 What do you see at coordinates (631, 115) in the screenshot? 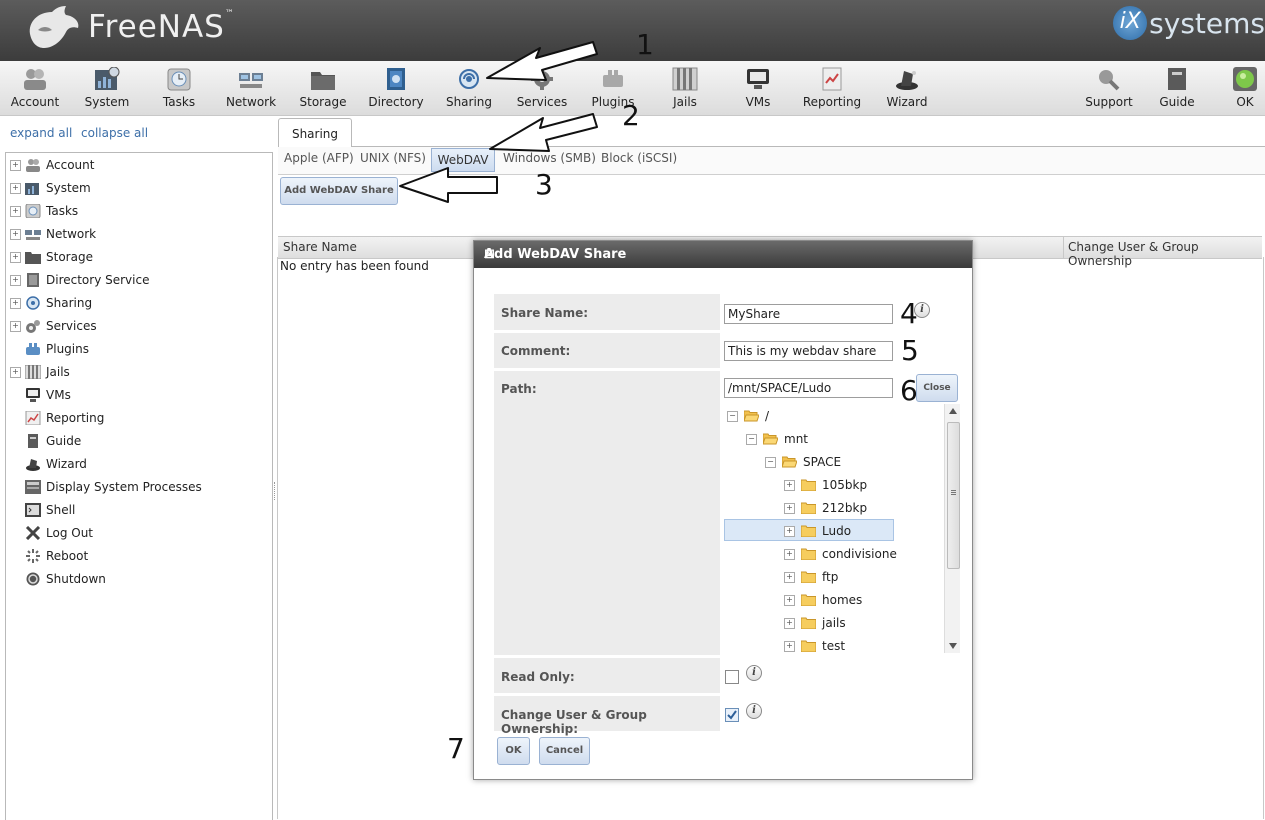
I see `annotation-number-2: 2` at bounding box center [631, 115].